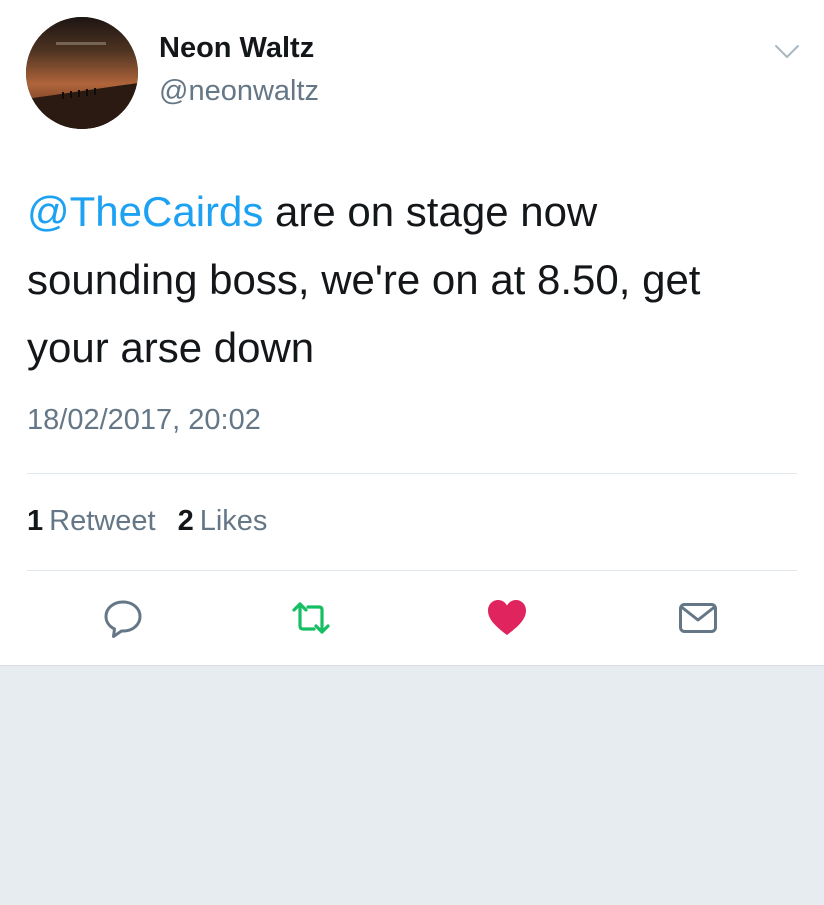 Image resolution: width=824 pixels, height=905 pixels. I want to click on heart-icon, so click(507, 620).